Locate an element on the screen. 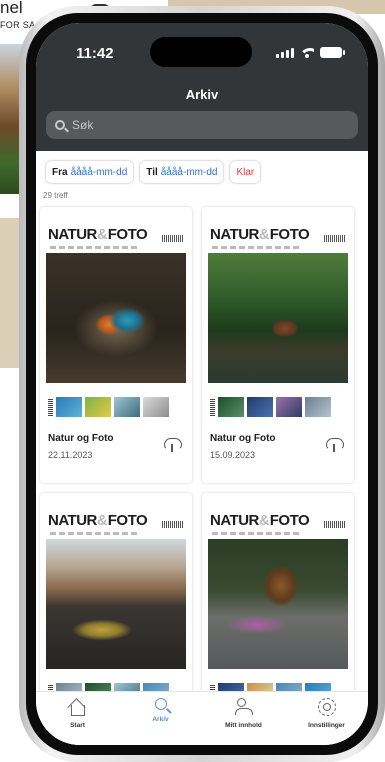  tab-label: Innstillinger is located at coordinates (326, 725).